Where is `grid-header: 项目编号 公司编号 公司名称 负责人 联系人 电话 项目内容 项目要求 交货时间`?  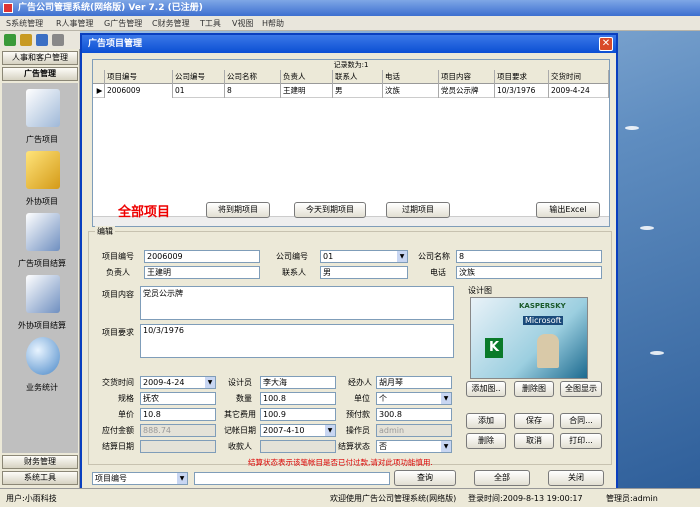 grid-header: 项目编号 公司编号 公司名称 负责人 联系人 电话 项目内容 项目要求 交货时间 is located at coordinates (351, 77).